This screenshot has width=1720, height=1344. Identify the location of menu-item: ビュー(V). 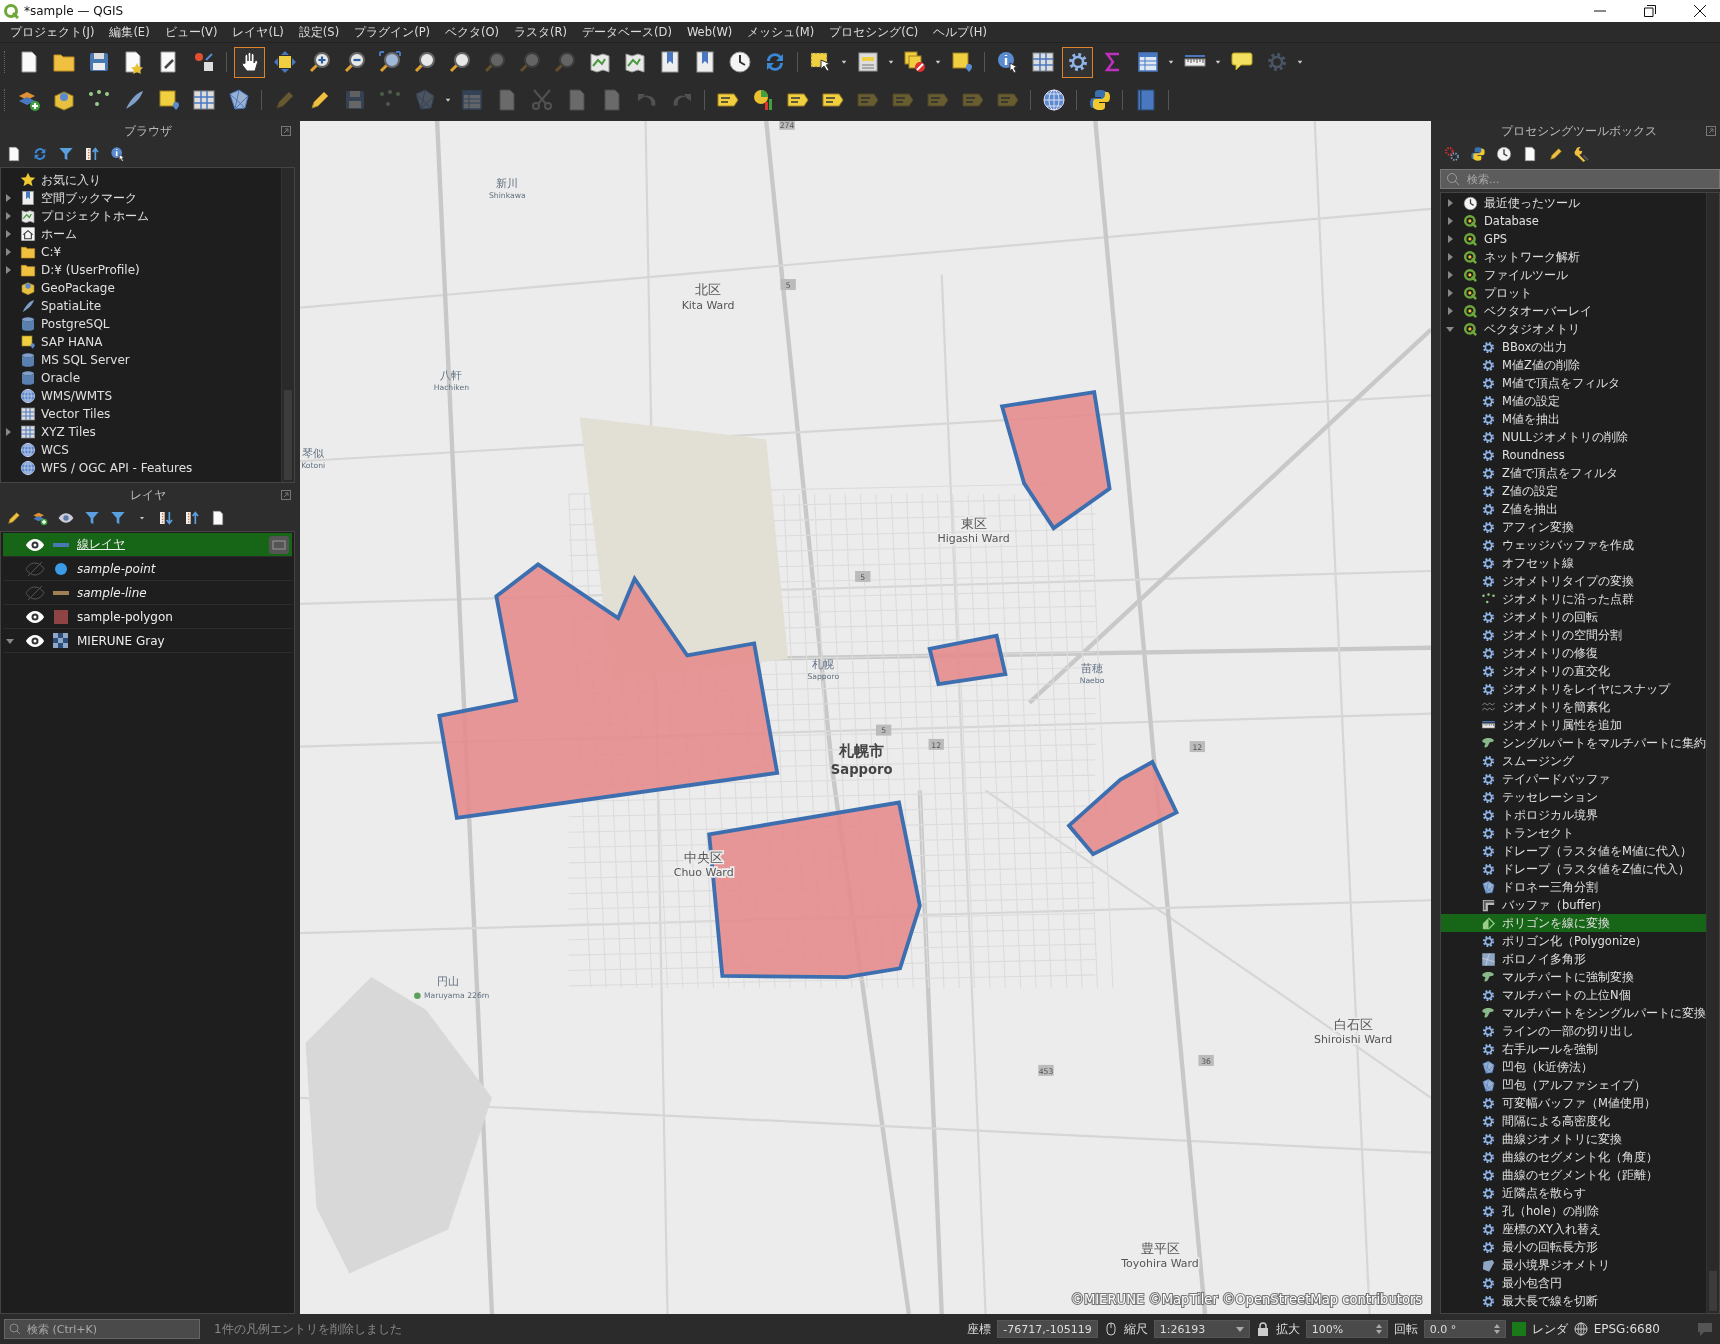
(191, 32).